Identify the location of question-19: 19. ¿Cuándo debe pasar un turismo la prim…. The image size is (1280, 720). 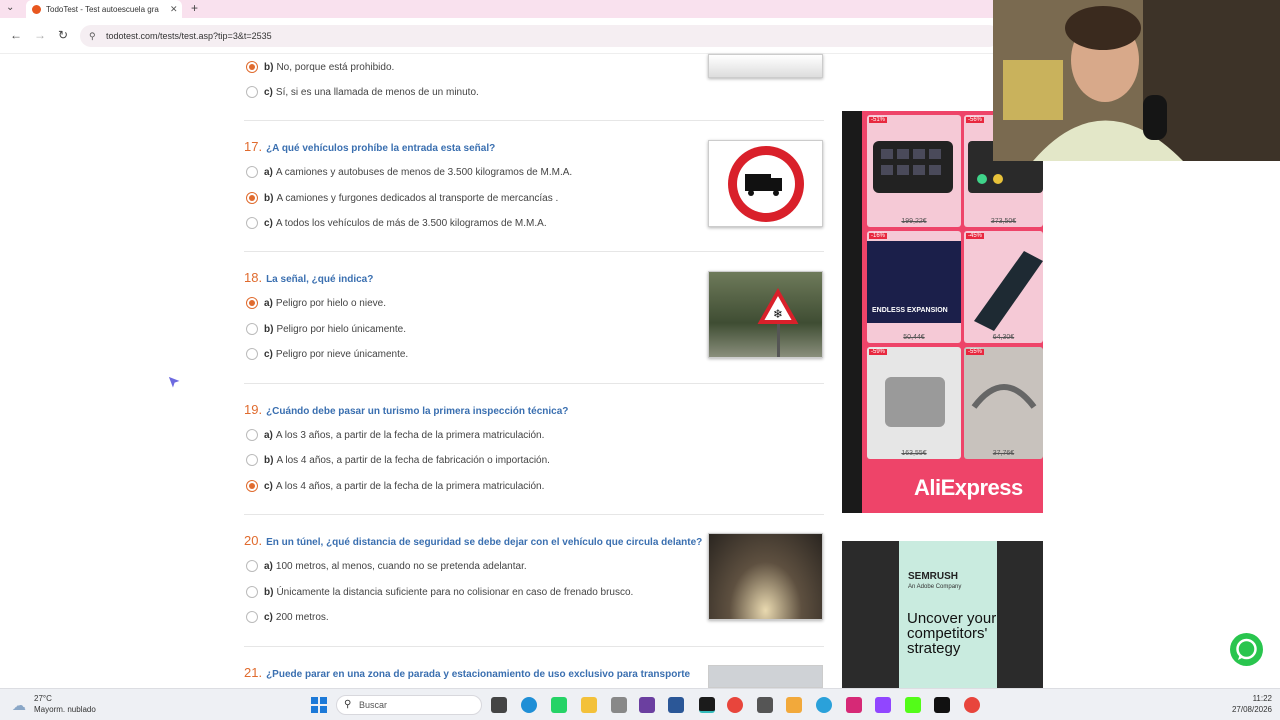
(534, 452).